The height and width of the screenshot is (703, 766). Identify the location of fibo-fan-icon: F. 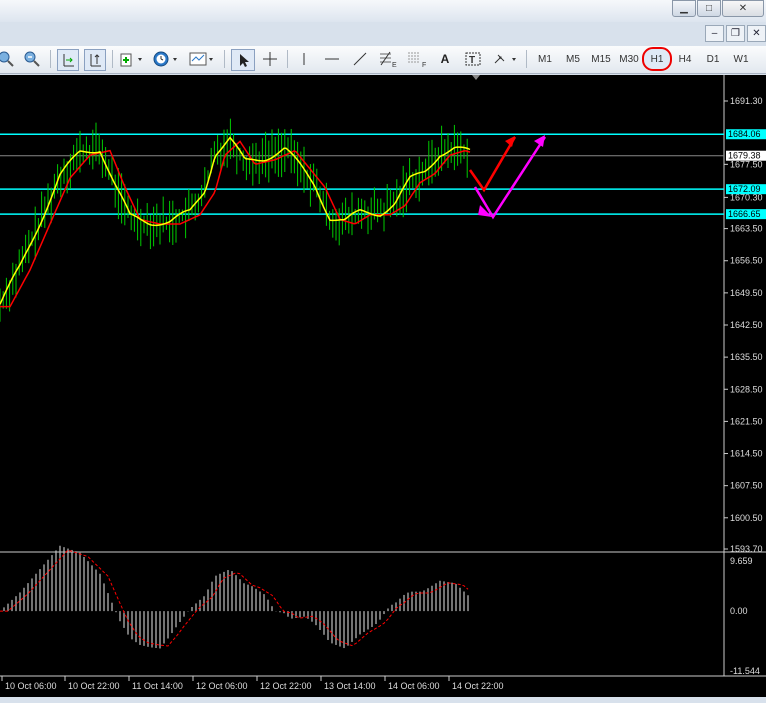
(417, 59).